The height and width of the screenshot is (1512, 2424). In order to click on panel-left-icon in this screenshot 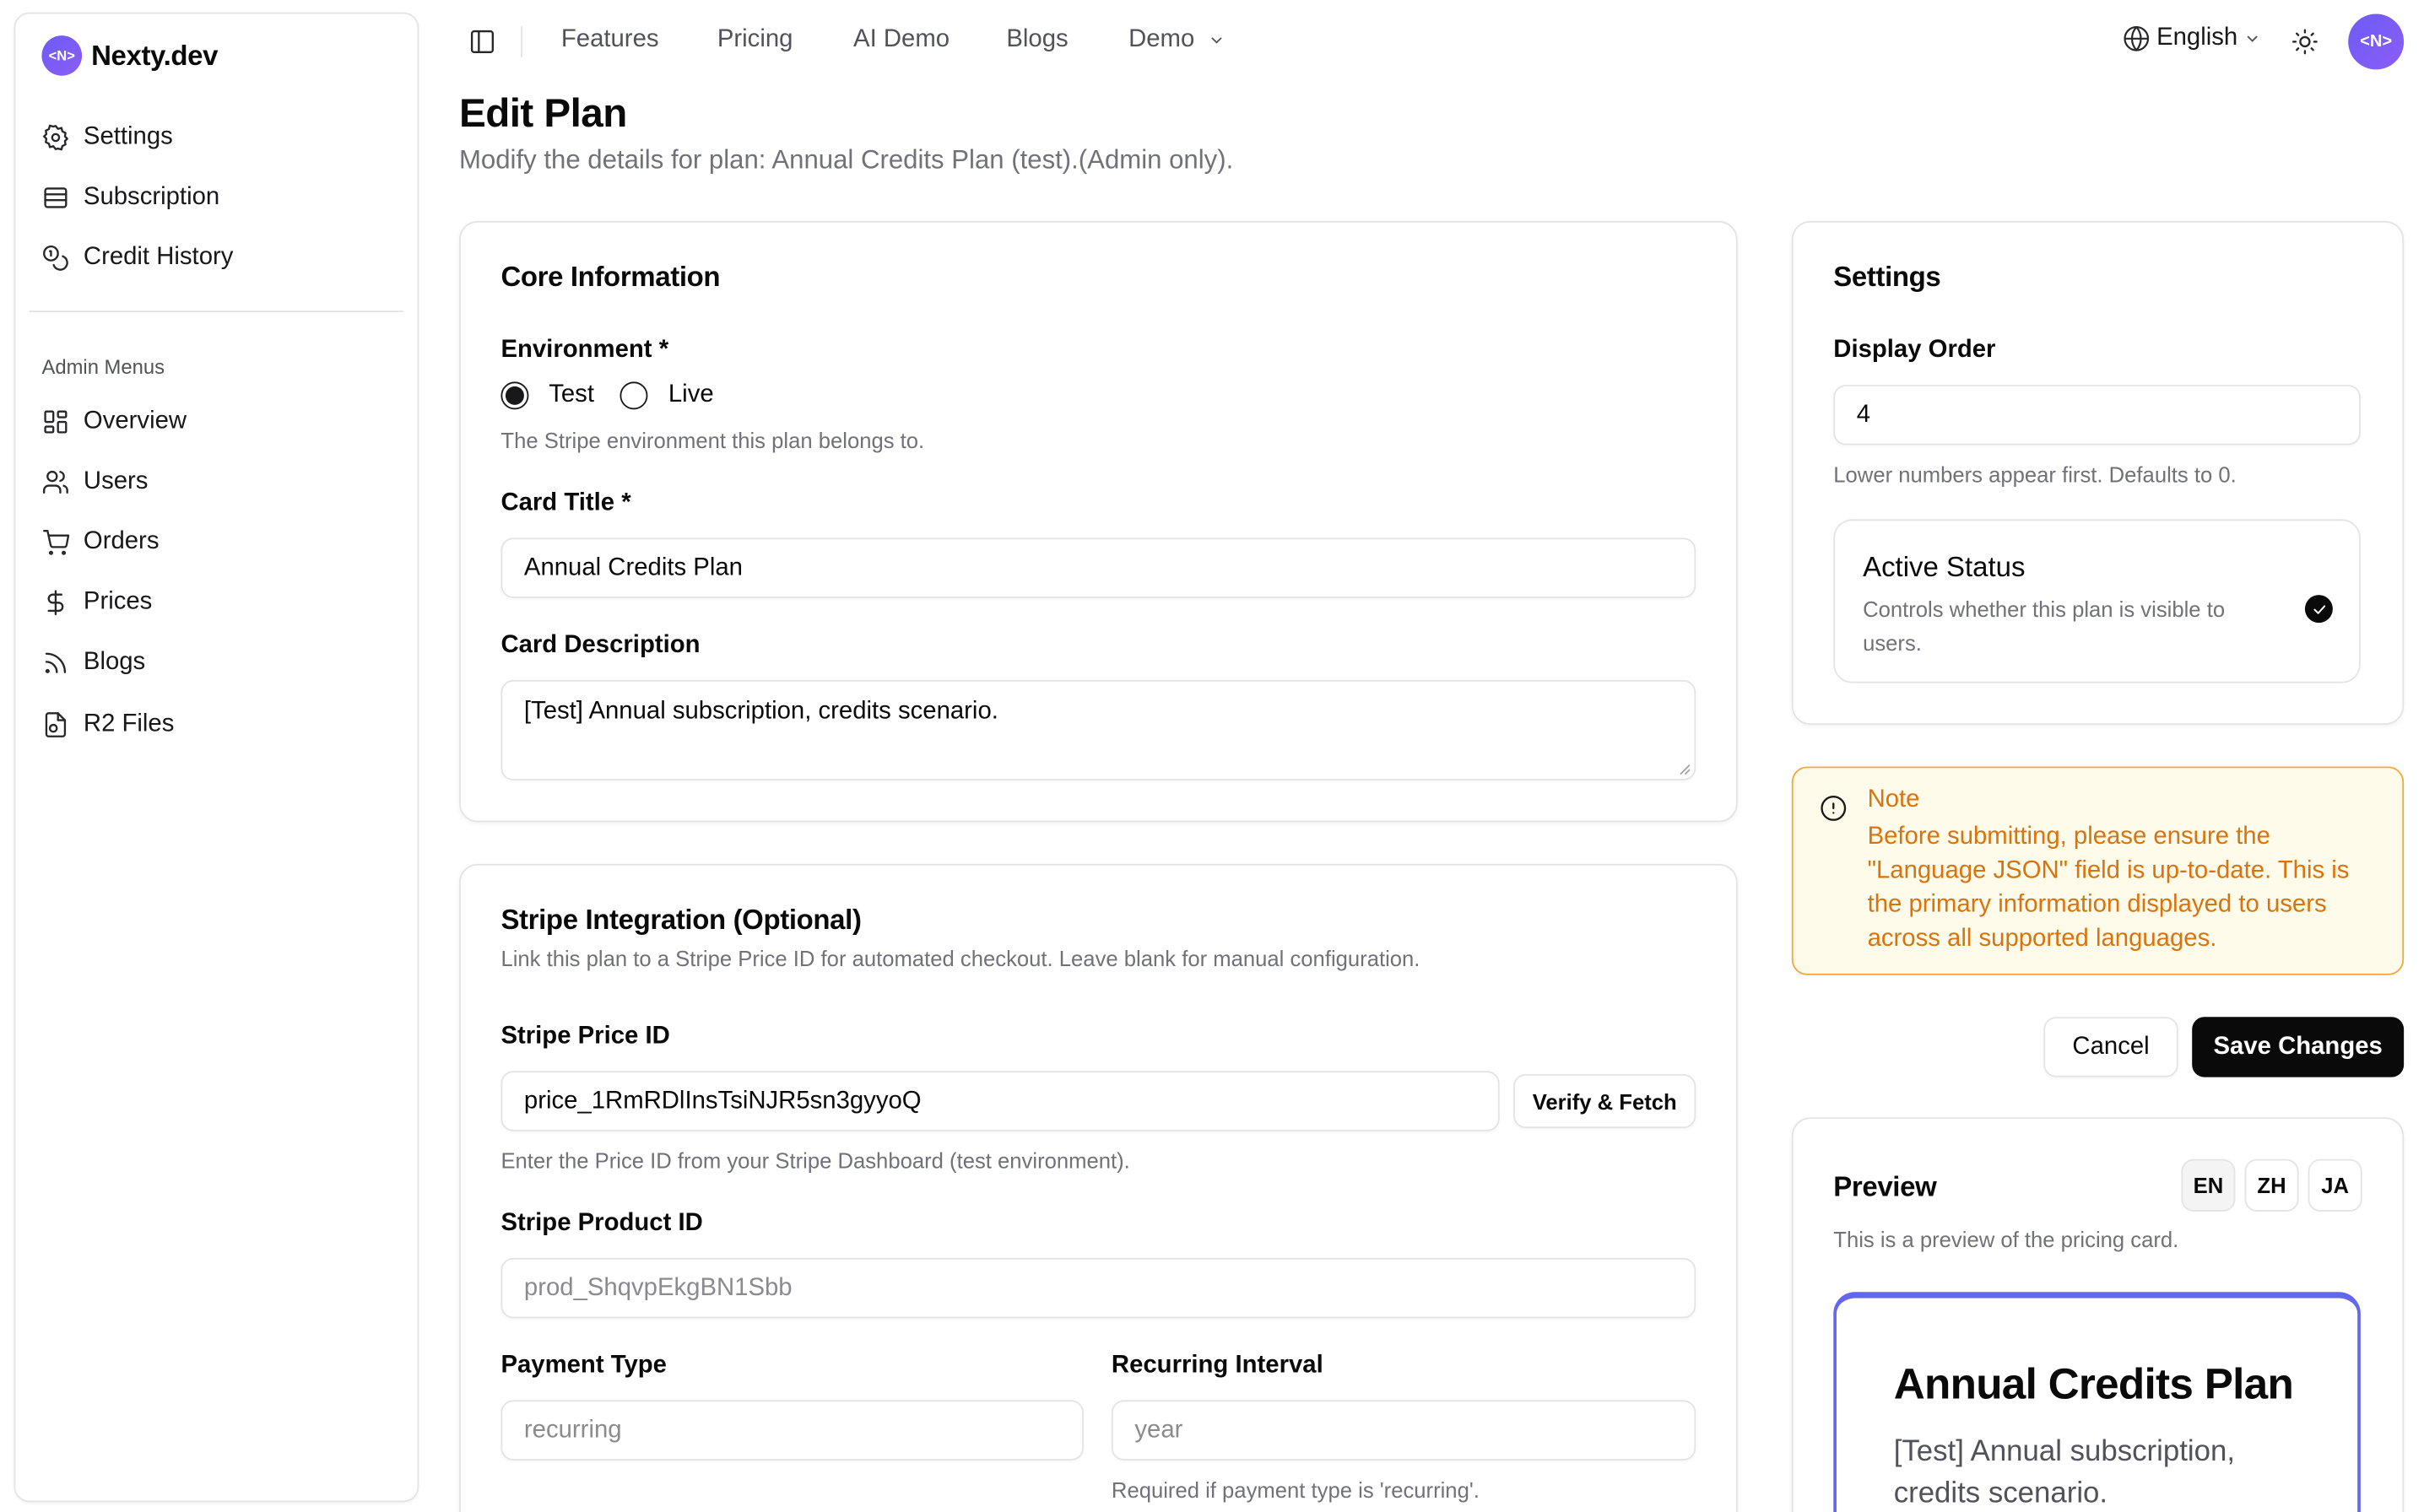, I will do `click(482, 41)`.